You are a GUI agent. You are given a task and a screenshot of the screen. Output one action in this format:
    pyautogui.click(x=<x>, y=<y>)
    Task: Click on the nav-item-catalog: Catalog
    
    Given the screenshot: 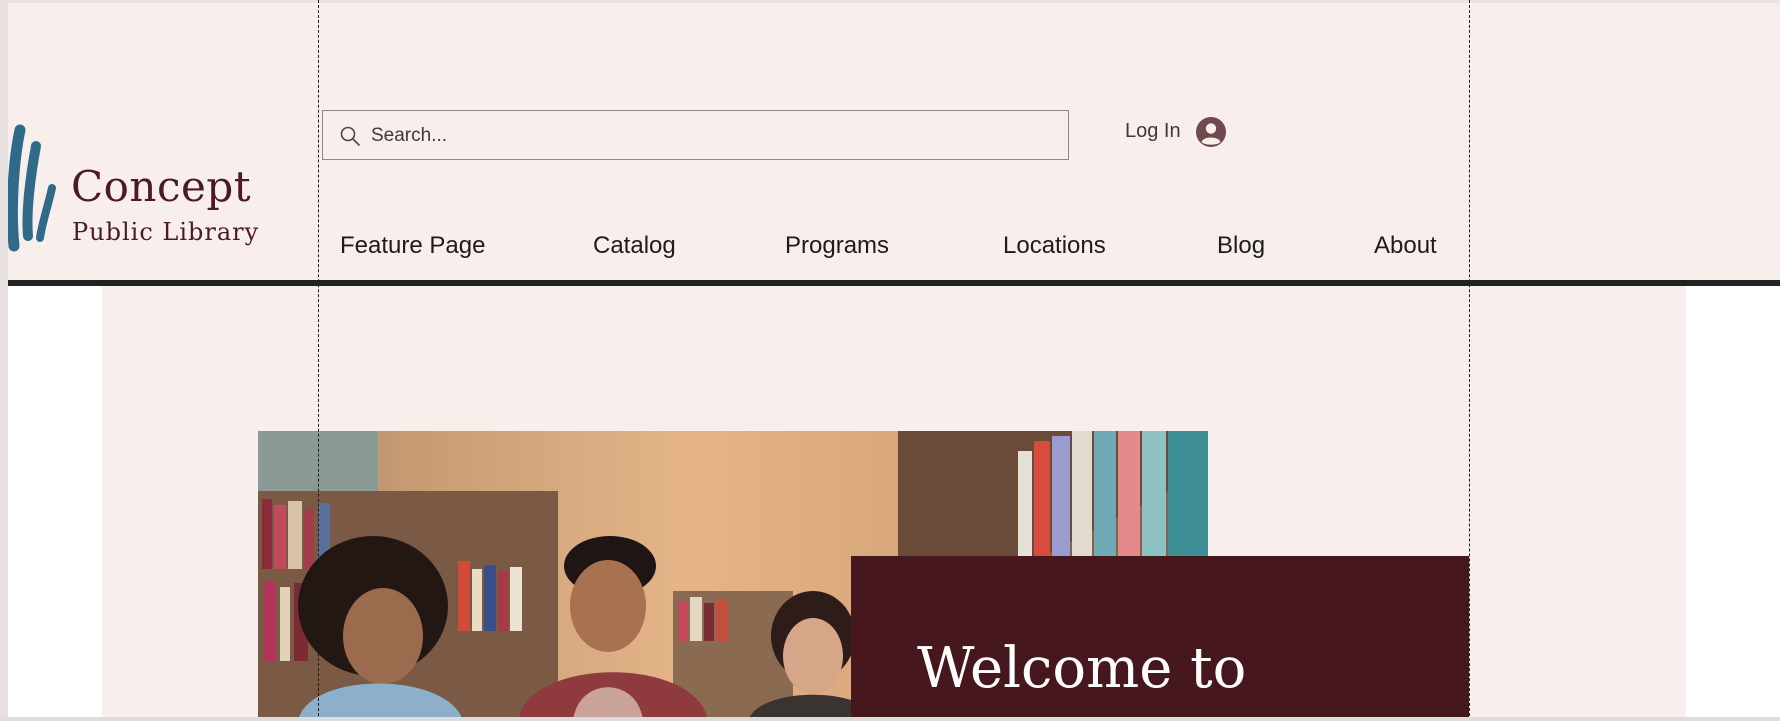 What is the action you would take?
    pyautogui.click(x=634, y=246)
    